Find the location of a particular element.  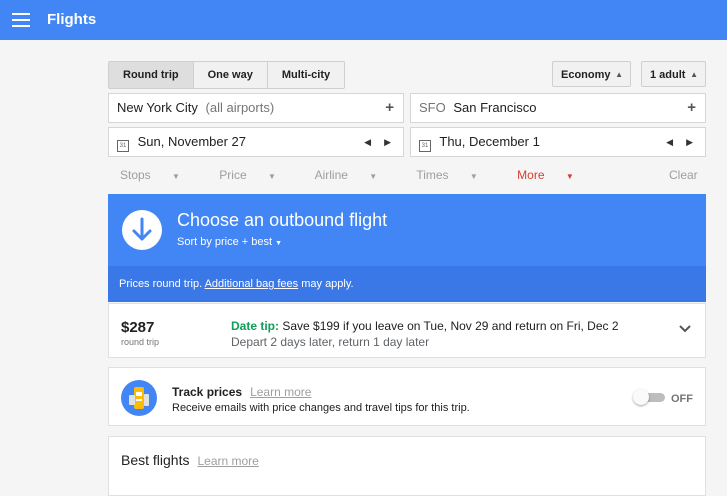

best-learn-more-link: Learn more is located at coordinates (227, 461).